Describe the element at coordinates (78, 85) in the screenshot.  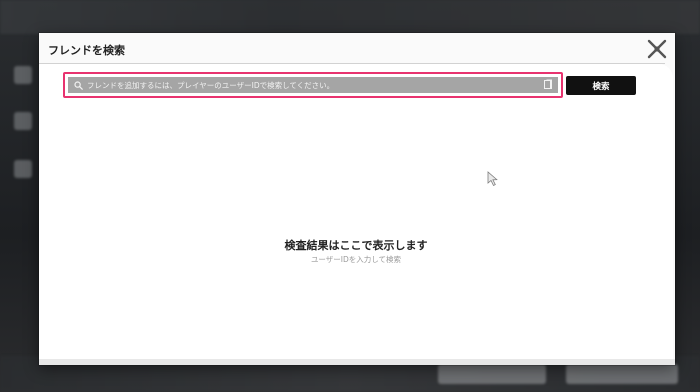
I see `search-icon` at that location.